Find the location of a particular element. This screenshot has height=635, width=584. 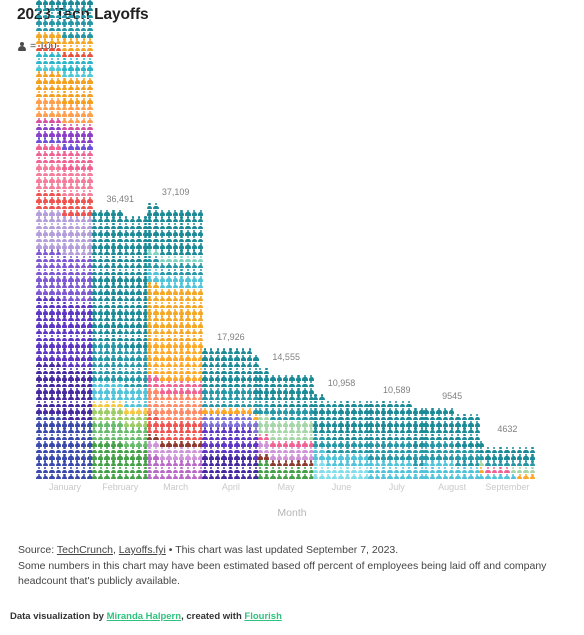

column-value-label: 10,589 is located at coordinates (397, 389).